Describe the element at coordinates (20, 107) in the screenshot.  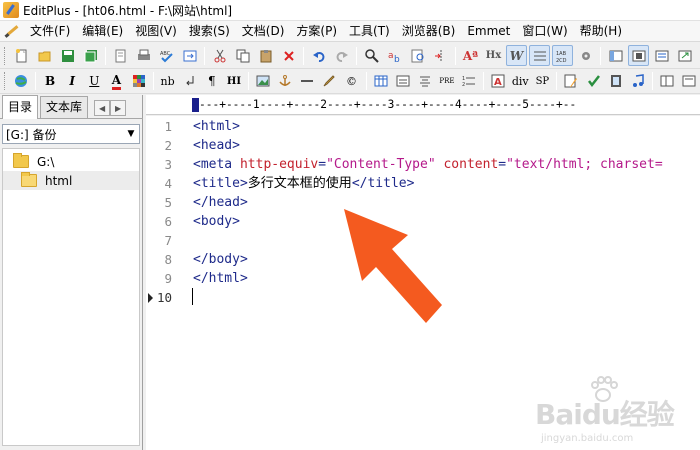
I see `tab-directory: 目录` at that location.